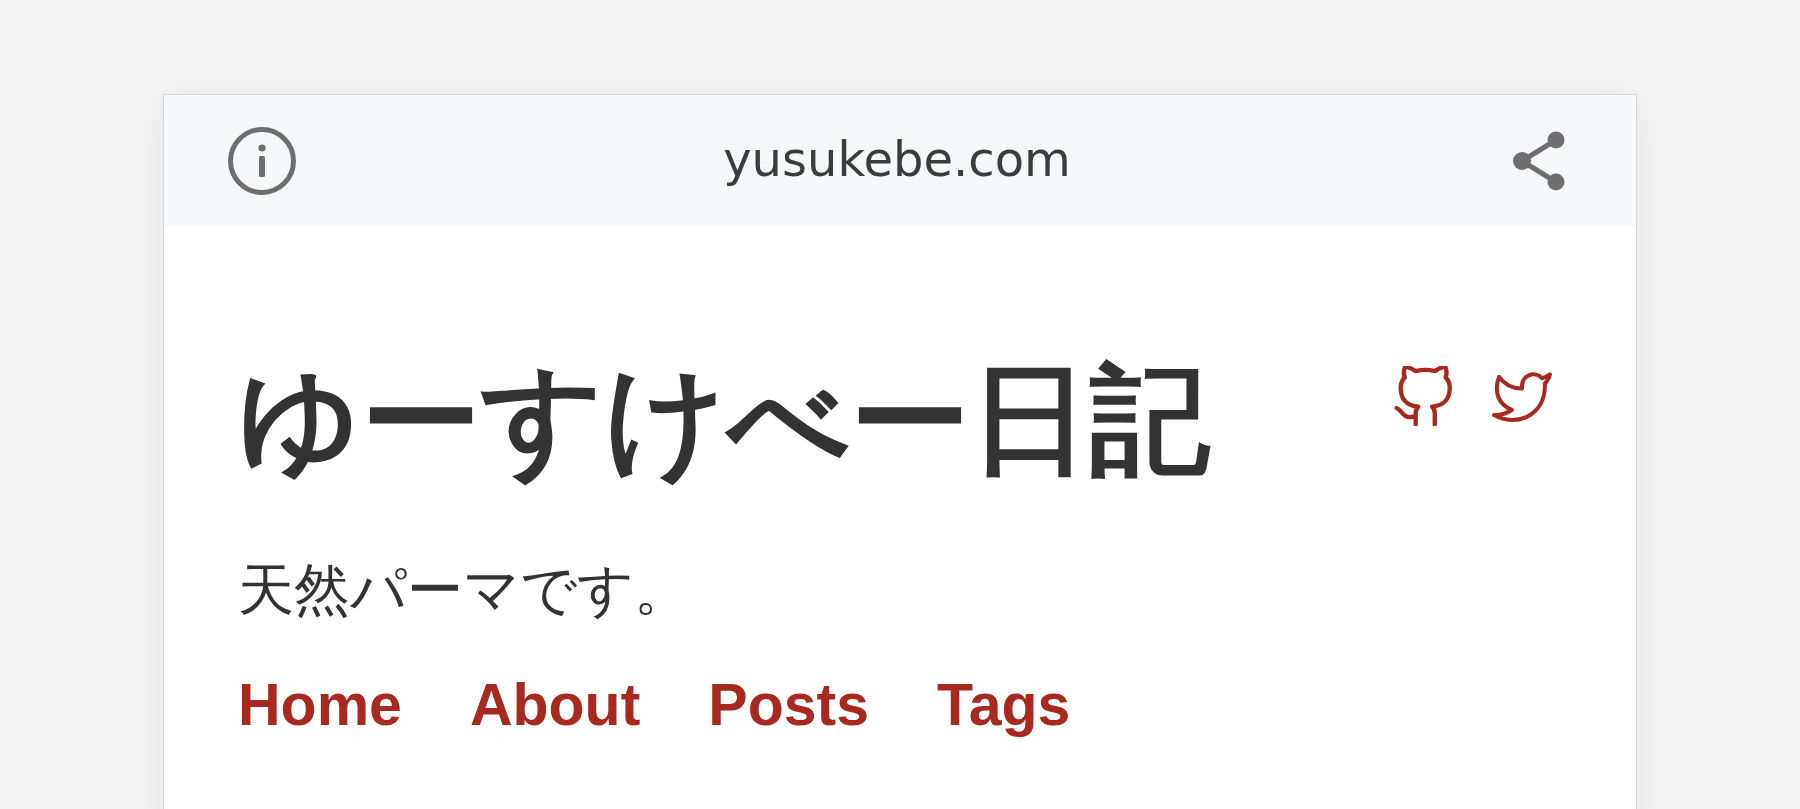 This screenshot has width=1800, height=809. Describe the element at coordinates (1003, 705) in the screenshot. I see `nav-link: Tags` at that location.